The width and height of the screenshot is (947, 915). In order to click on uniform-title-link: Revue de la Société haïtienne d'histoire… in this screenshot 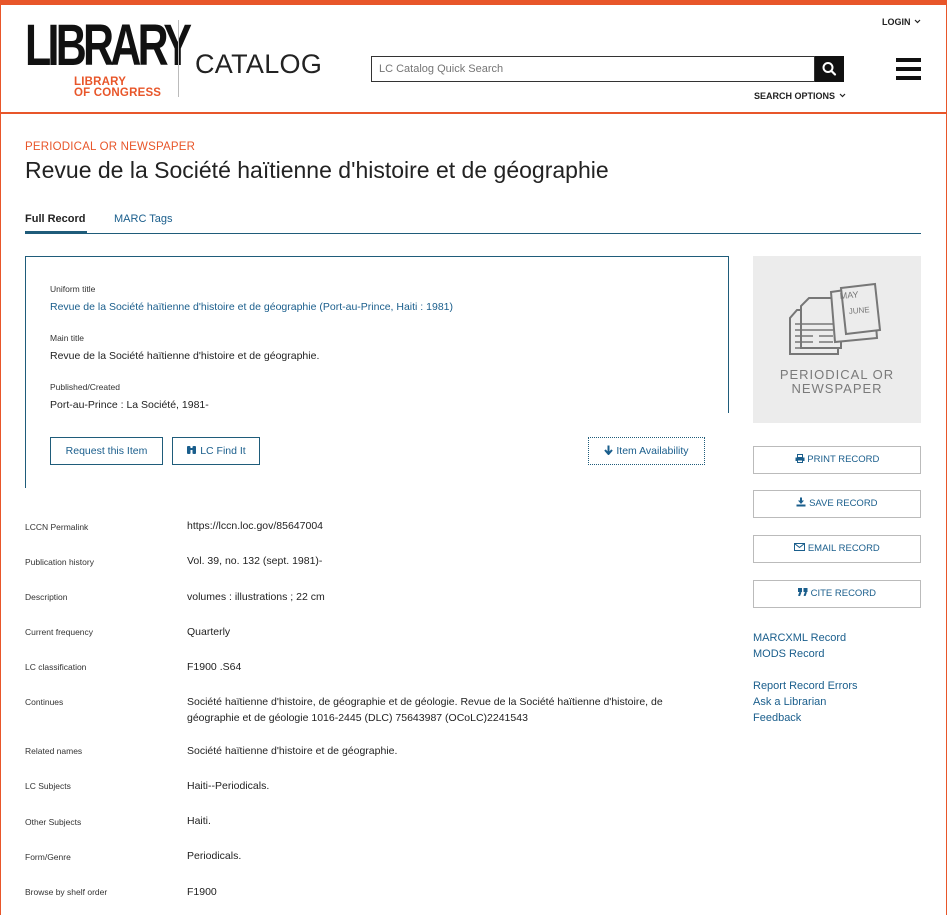, I will do `click(251, 307)`.